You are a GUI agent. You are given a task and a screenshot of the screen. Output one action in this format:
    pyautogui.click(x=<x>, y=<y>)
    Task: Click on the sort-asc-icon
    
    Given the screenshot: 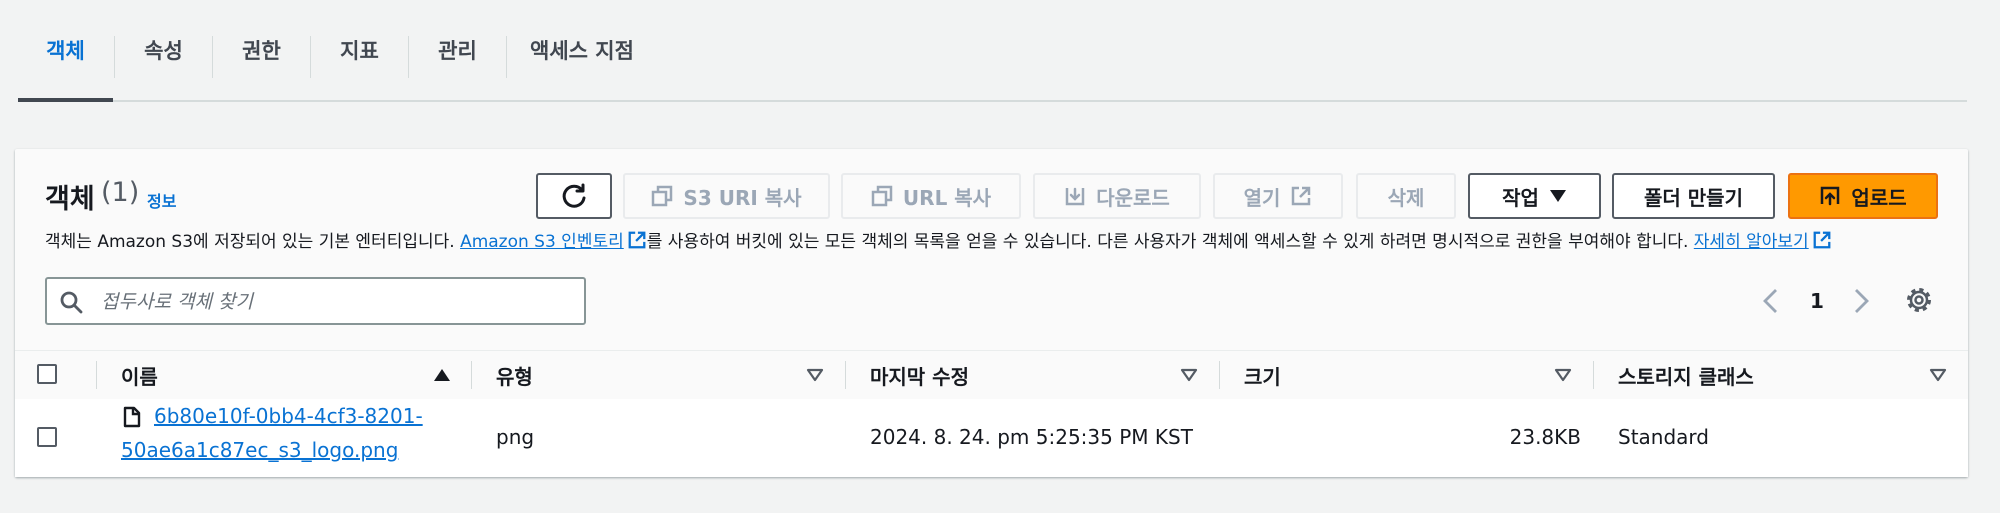 What is the action you would take?
    pyautogui.click(x=442, y=375)
    